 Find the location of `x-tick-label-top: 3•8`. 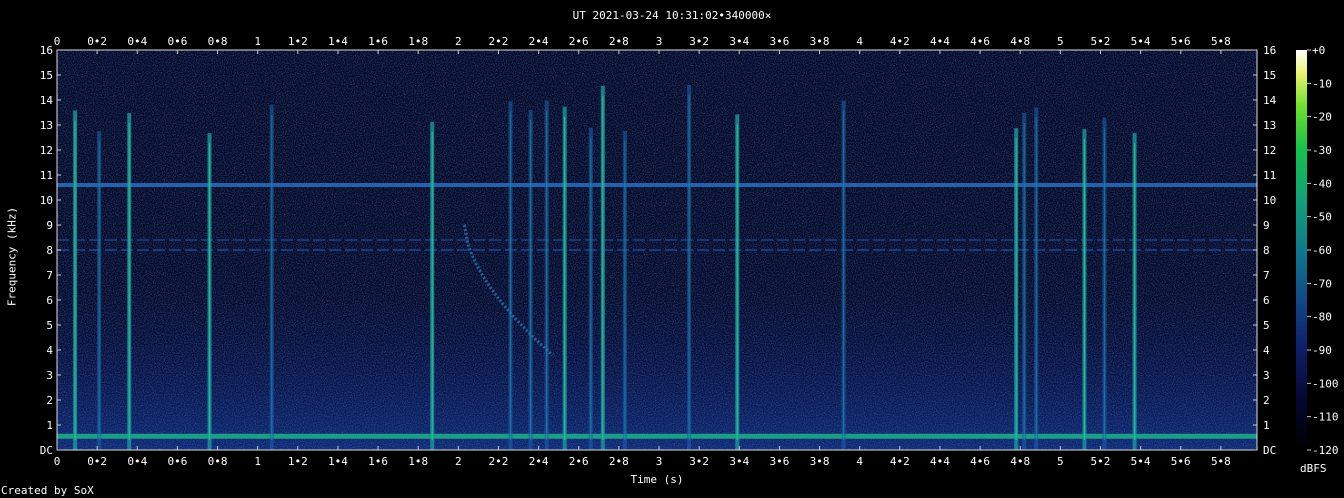

x-tick-label-top: 3•8 is located at coordinates (820, 41).